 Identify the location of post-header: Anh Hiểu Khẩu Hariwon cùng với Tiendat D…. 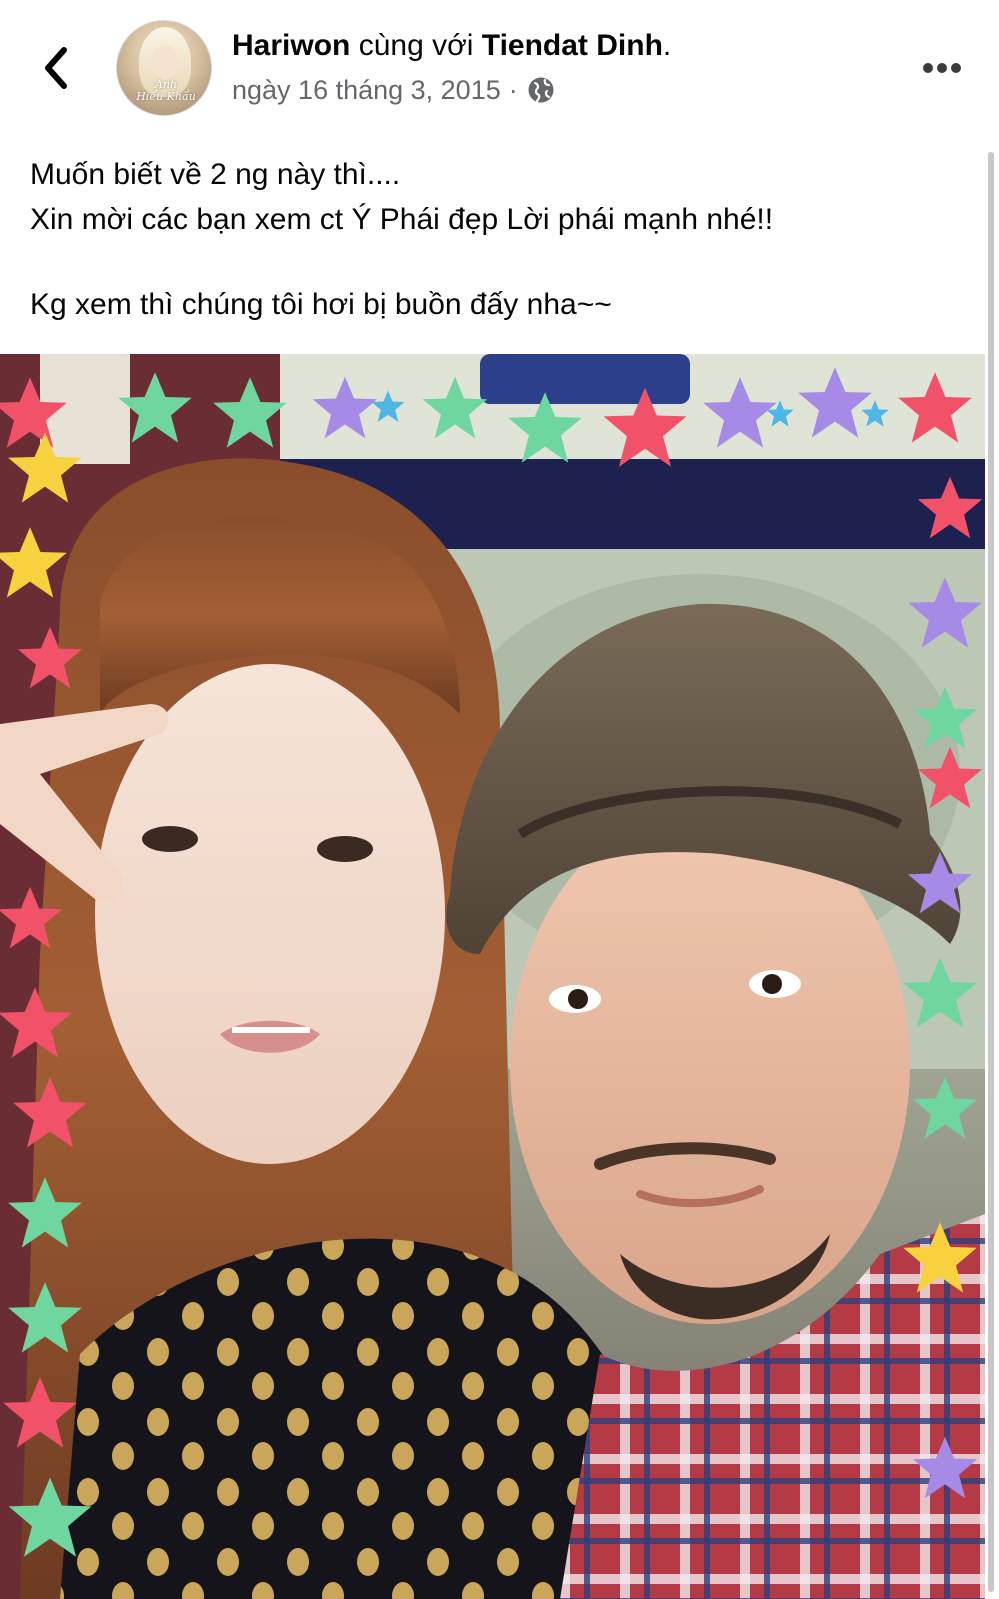
(499, 65).